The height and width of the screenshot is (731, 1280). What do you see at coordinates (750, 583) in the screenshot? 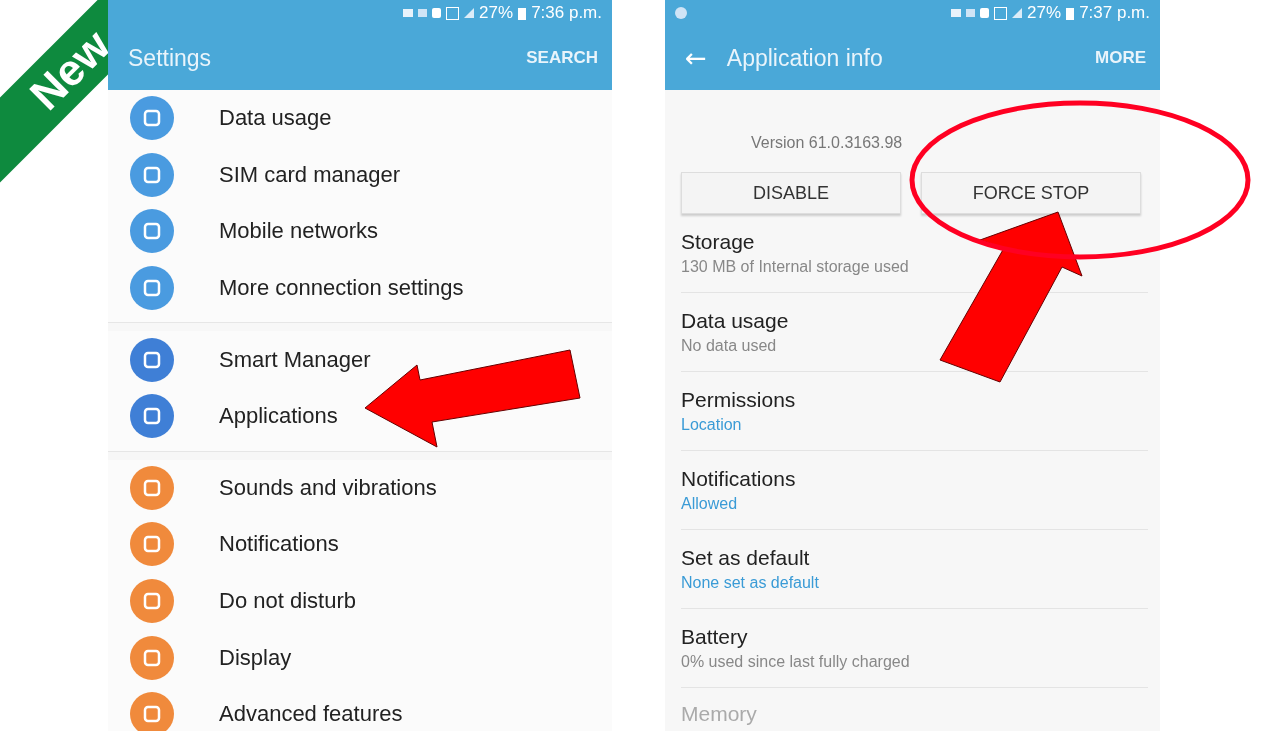
I see `item-subtitle: None set as default` at bounding box center [750, 583].